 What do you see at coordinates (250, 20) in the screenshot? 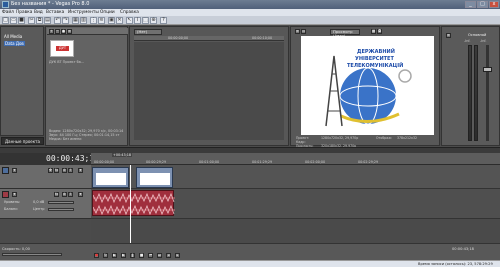
I see `toolbar: □ ▭ ■ ✂ ⧉ ▤ ↶ ↷ ▦ ▥ ⋮ ≋ ▣ ✕ ↖ ⌇ ⬚ ⊕ ?` at bounding box center [250, 20].